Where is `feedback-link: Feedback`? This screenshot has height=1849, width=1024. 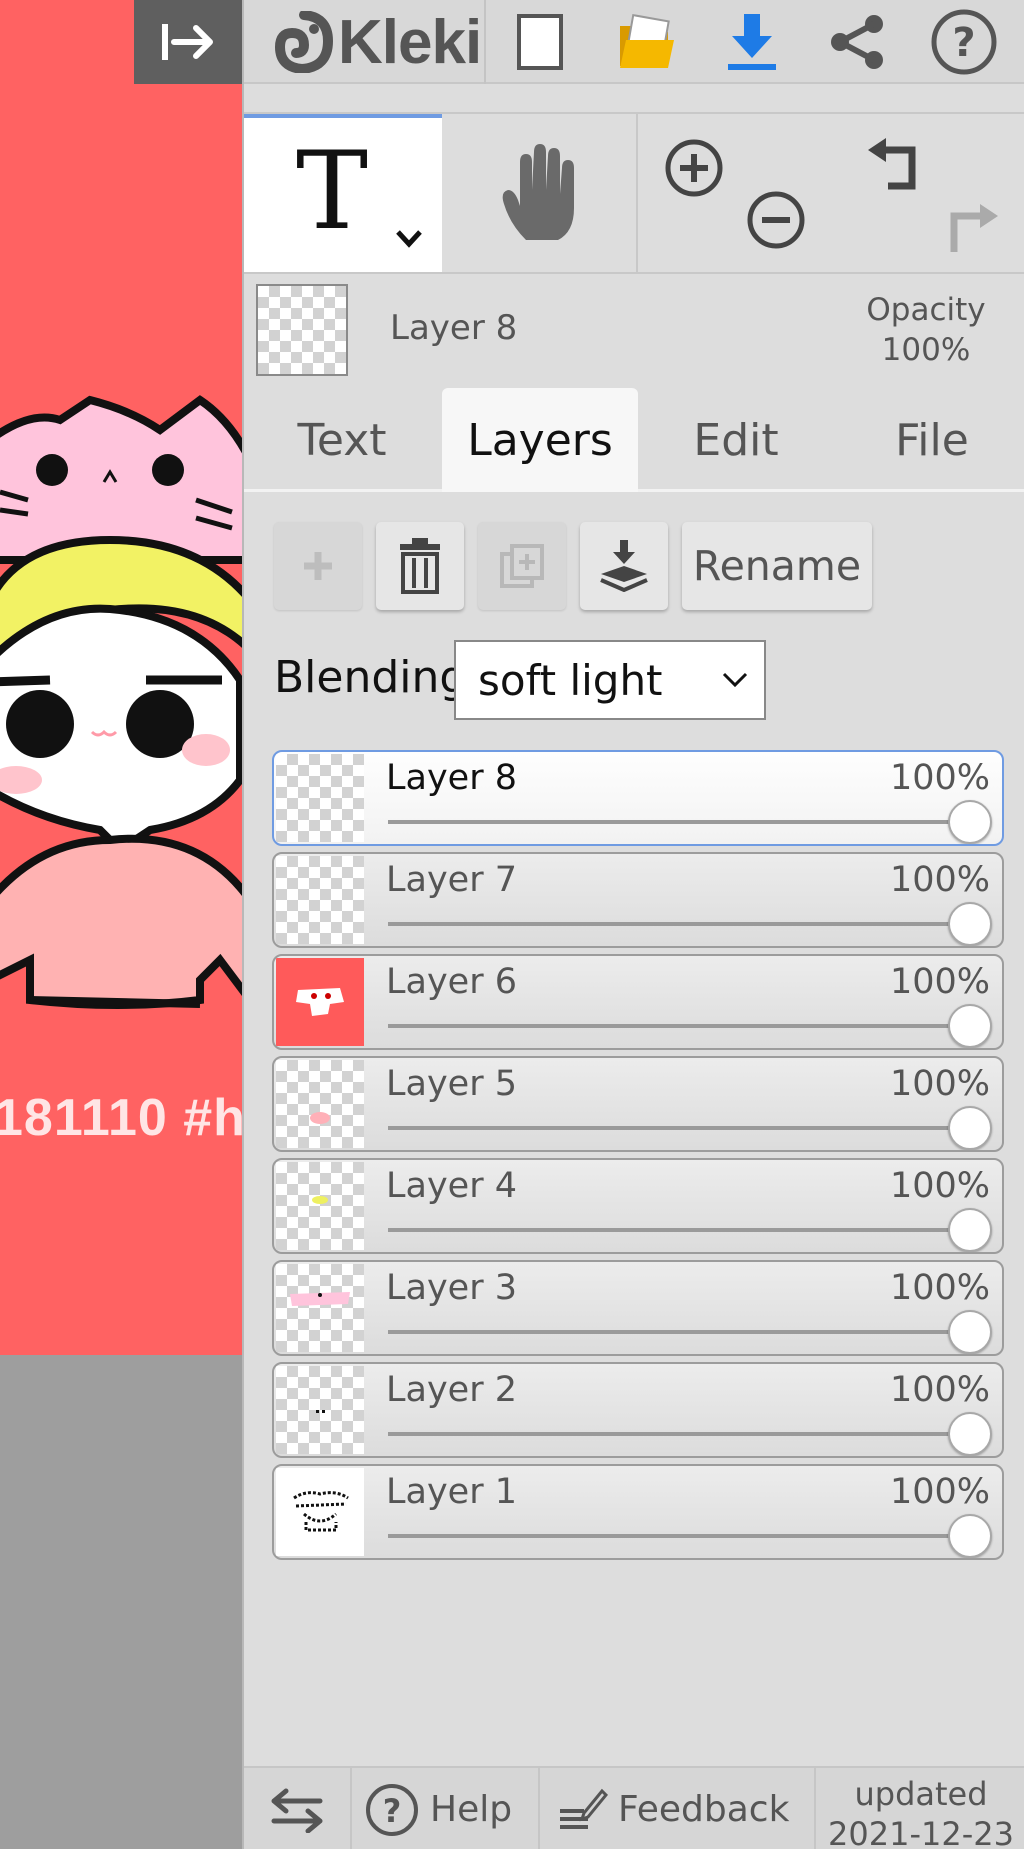
feedback-link: Feedback is located at coordinates (678, 1808).